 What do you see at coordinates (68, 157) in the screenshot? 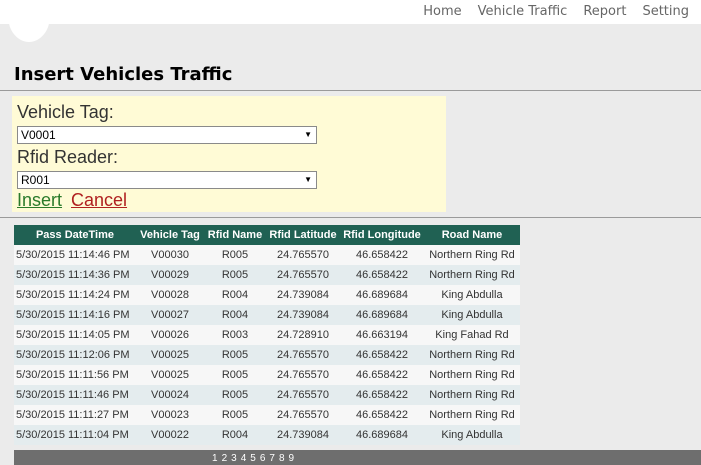
I see `rfid-reader-label: Rfid Reader:` at bounding box center [68, 157].